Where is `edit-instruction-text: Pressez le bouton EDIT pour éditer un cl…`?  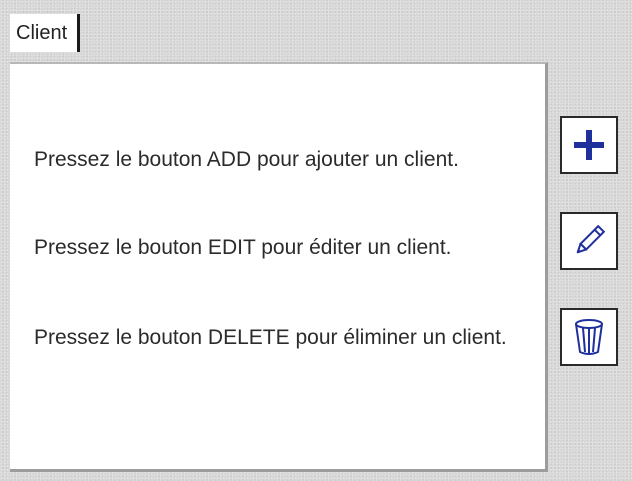
edit-instruction-text: Pressez le bouton EDIT pour éditer un cl… is located at coordinates (243, 247).